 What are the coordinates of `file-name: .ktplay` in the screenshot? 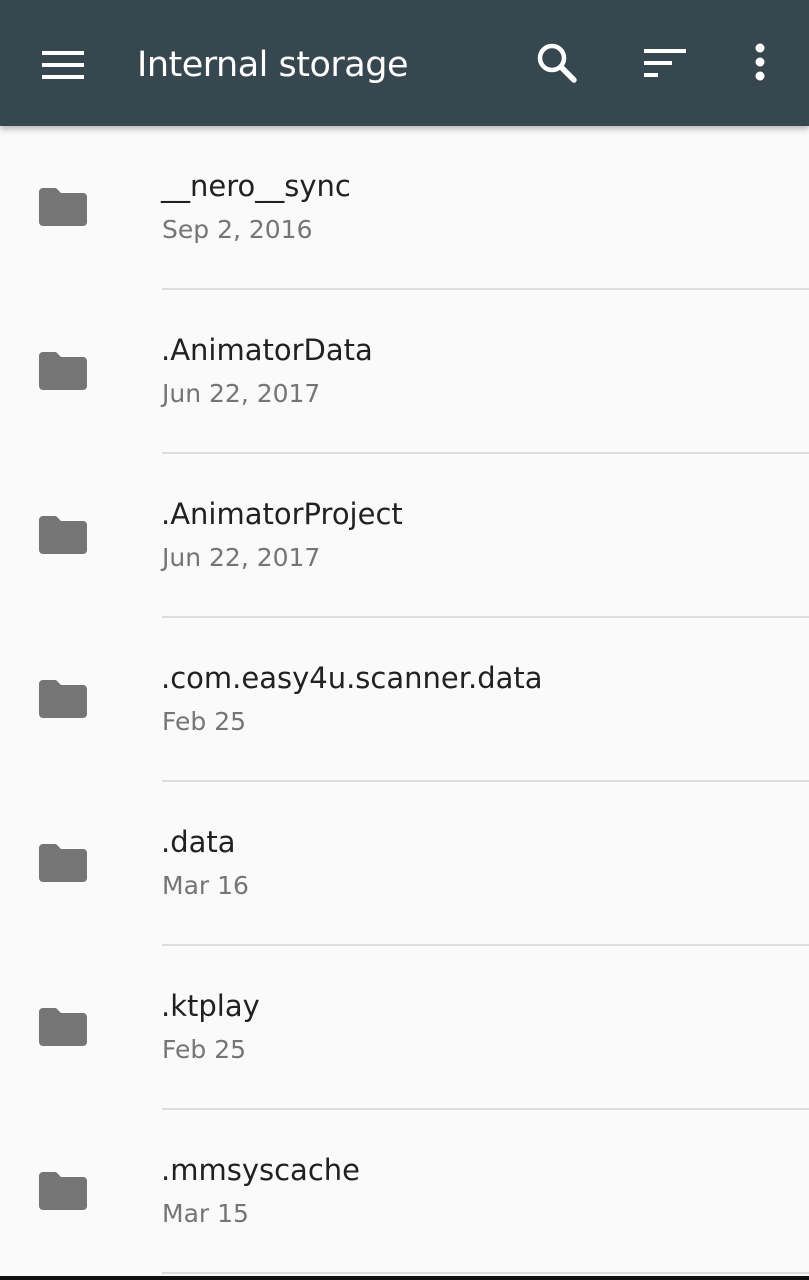 It's located at (210, 1006).